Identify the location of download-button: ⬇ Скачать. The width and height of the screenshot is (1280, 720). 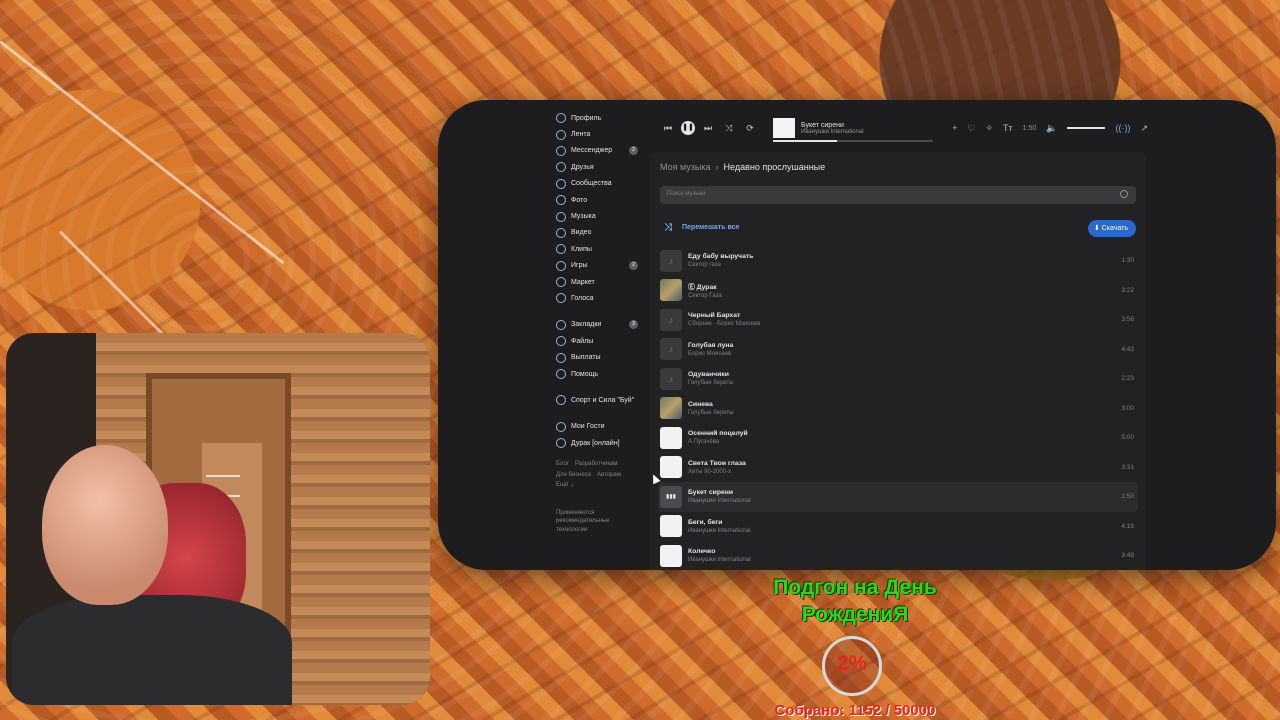
(1111, 228).